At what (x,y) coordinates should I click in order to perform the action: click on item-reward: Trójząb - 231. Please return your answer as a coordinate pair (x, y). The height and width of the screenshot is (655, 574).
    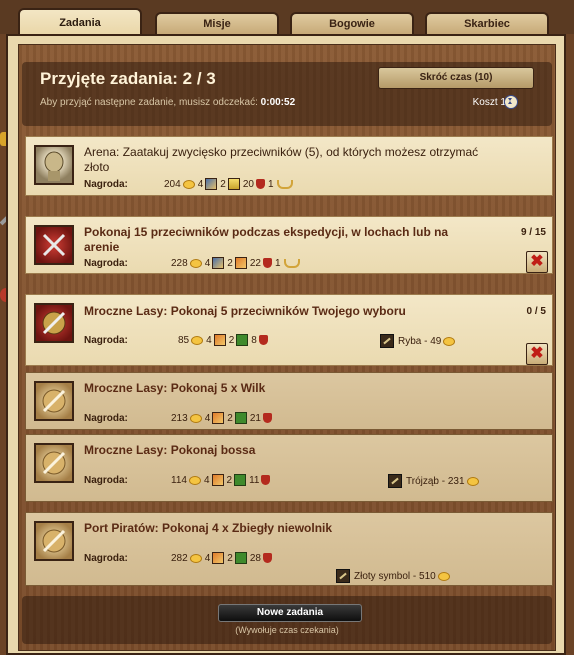
    Looking at the image, I should click on (435, 481).